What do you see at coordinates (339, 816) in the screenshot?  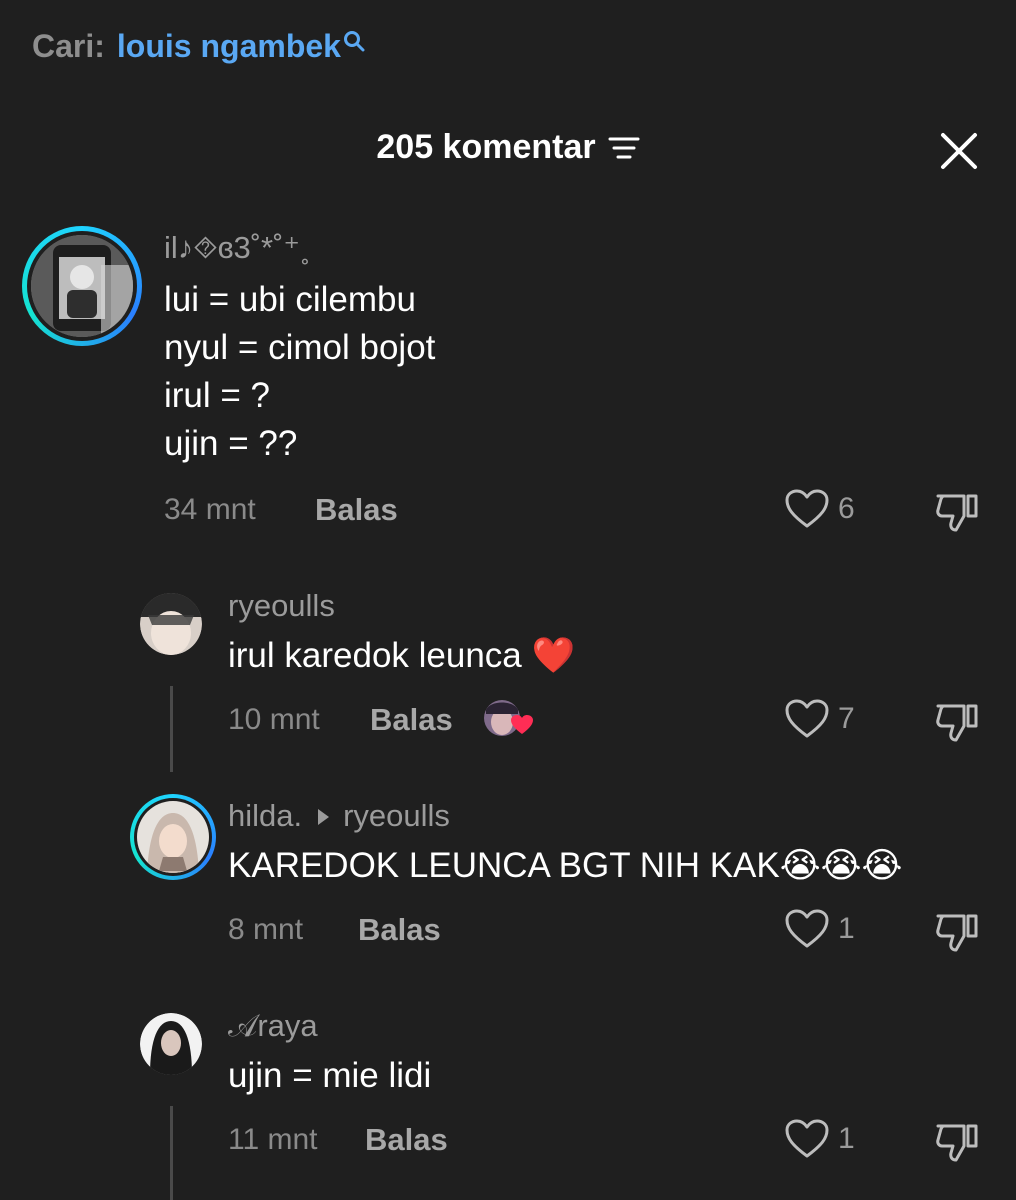 I see `comment-username-line: hilda. ryeoulls` at bounding box center [339, 816].